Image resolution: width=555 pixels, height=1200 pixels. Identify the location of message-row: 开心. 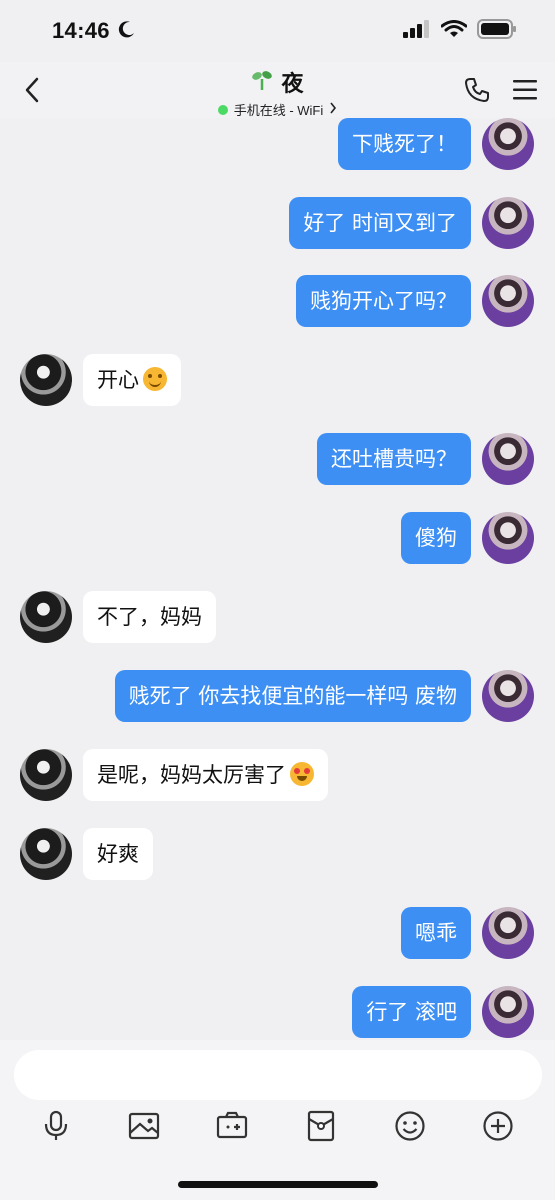
(277, 380).